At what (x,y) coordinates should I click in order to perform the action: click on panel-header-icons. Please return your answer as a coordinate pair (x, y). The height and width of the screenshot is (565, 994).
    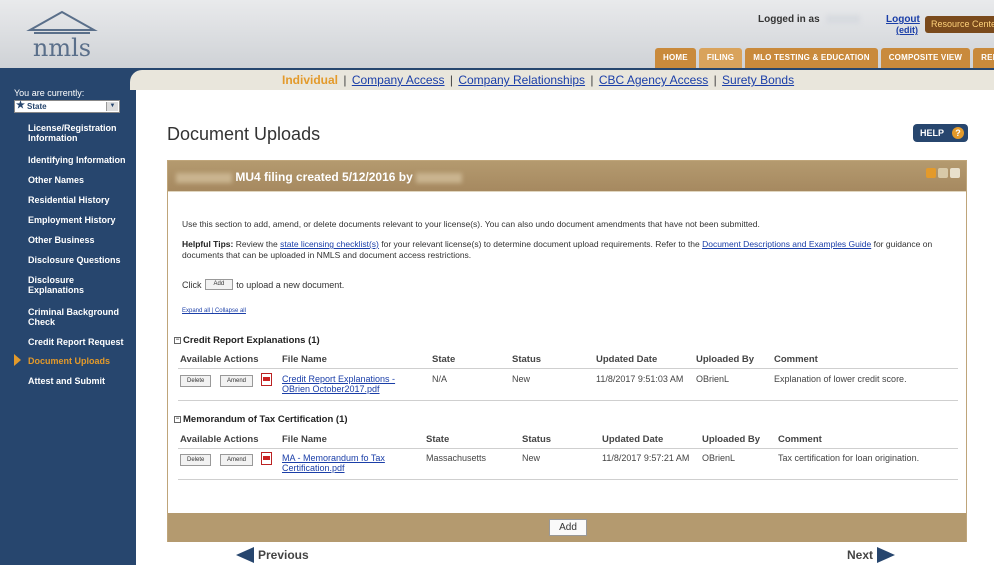
    Looking at the image, I should click on (943, 173).